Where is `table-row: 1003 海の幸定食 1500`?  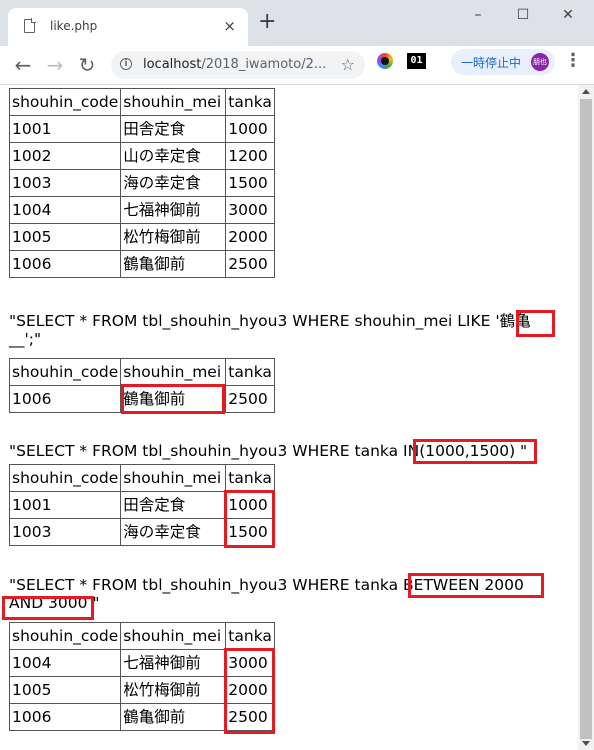
table-row: 1003 海の幸定食 1500 is located at coordinates (141, 183).